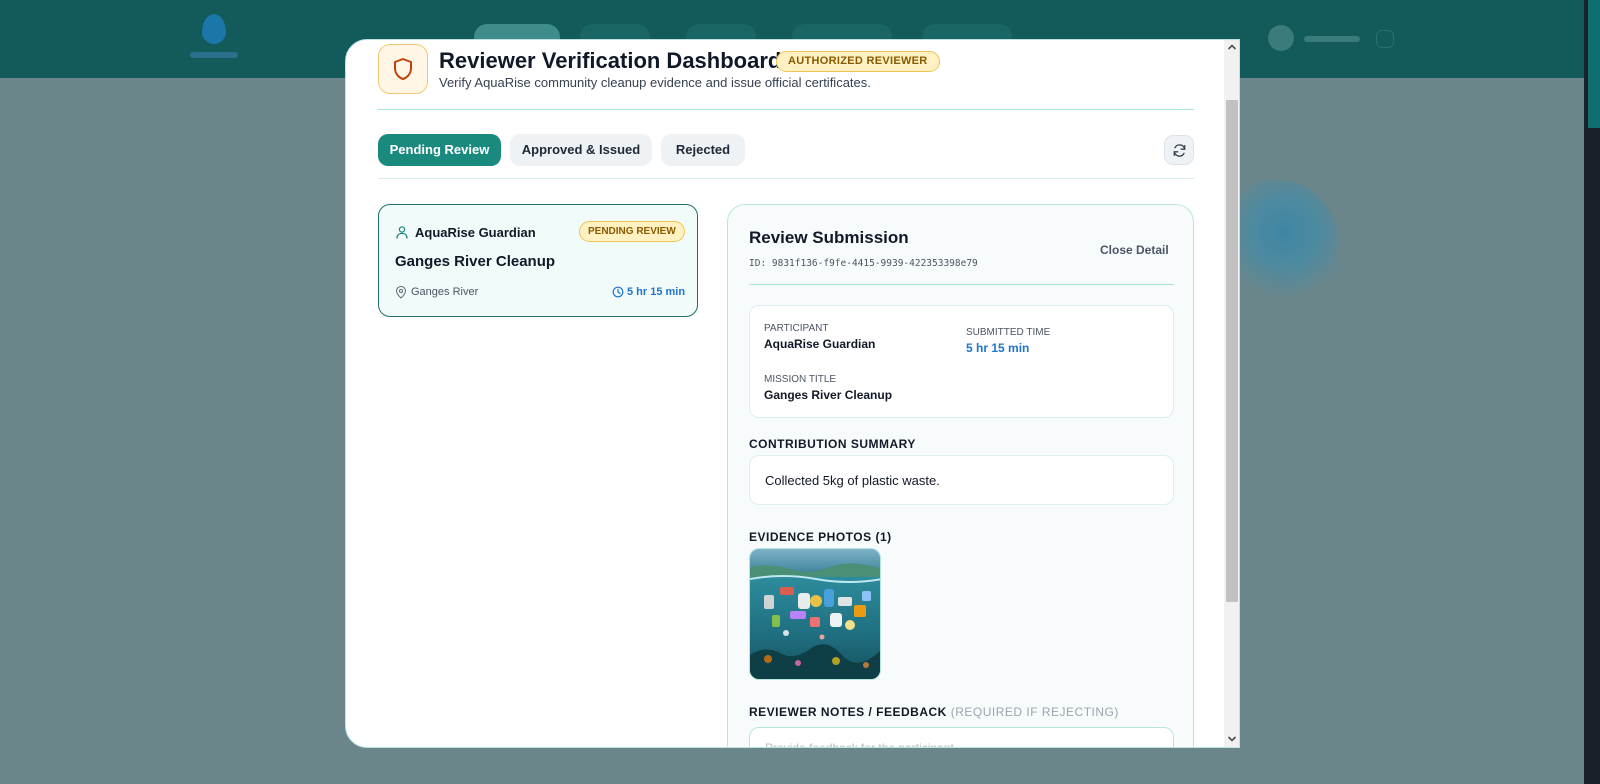 This screenshot has width=1600, height=784. I want to click on background-logo, so click(214, 37).